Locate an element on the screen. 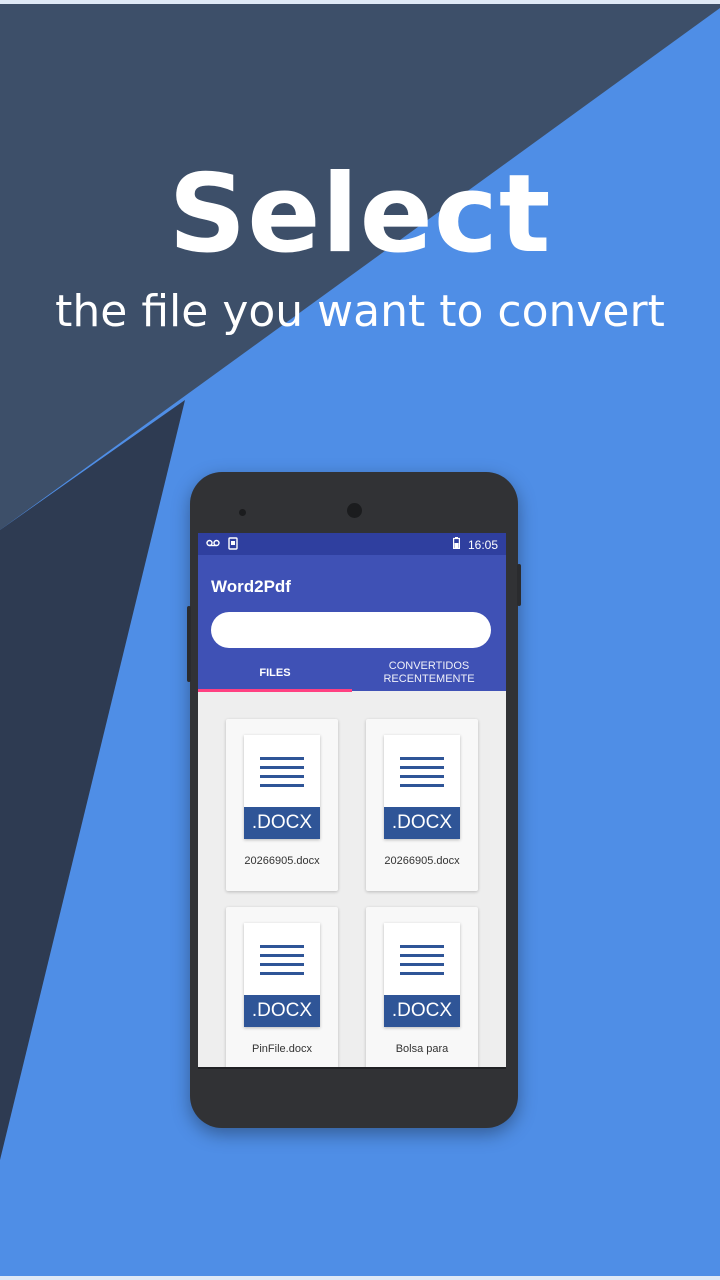  screenshot-icon is located at coordinates (233, 545).